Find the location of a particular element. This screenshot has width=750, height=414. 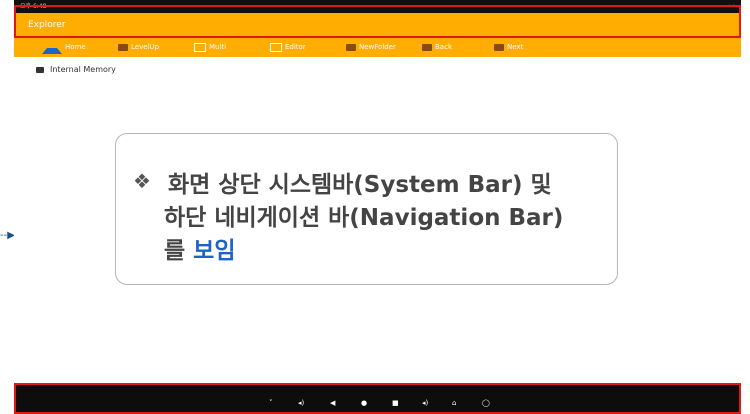

callout-line-3: 를 보임 is located at coordinates (200, 248).